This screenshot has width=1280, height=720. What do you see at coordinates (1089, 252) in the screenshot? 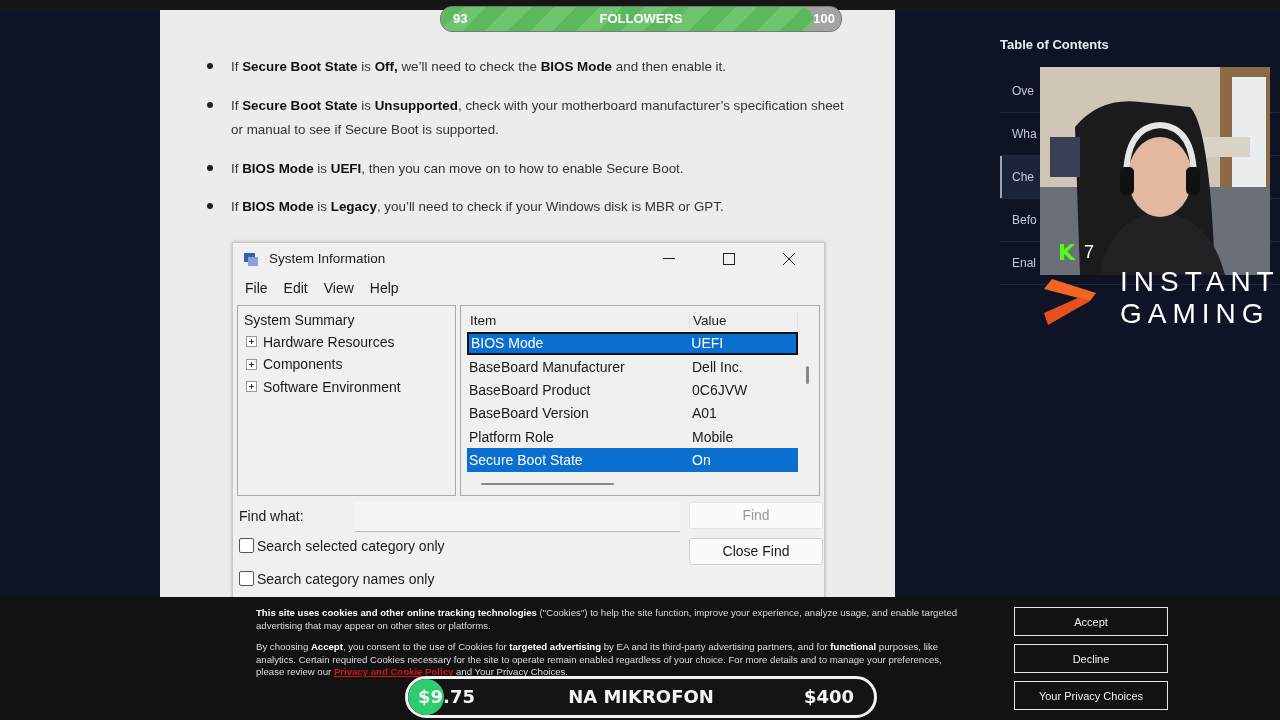
I see `viewer-count: 7` at bounding box center [1089, 252].